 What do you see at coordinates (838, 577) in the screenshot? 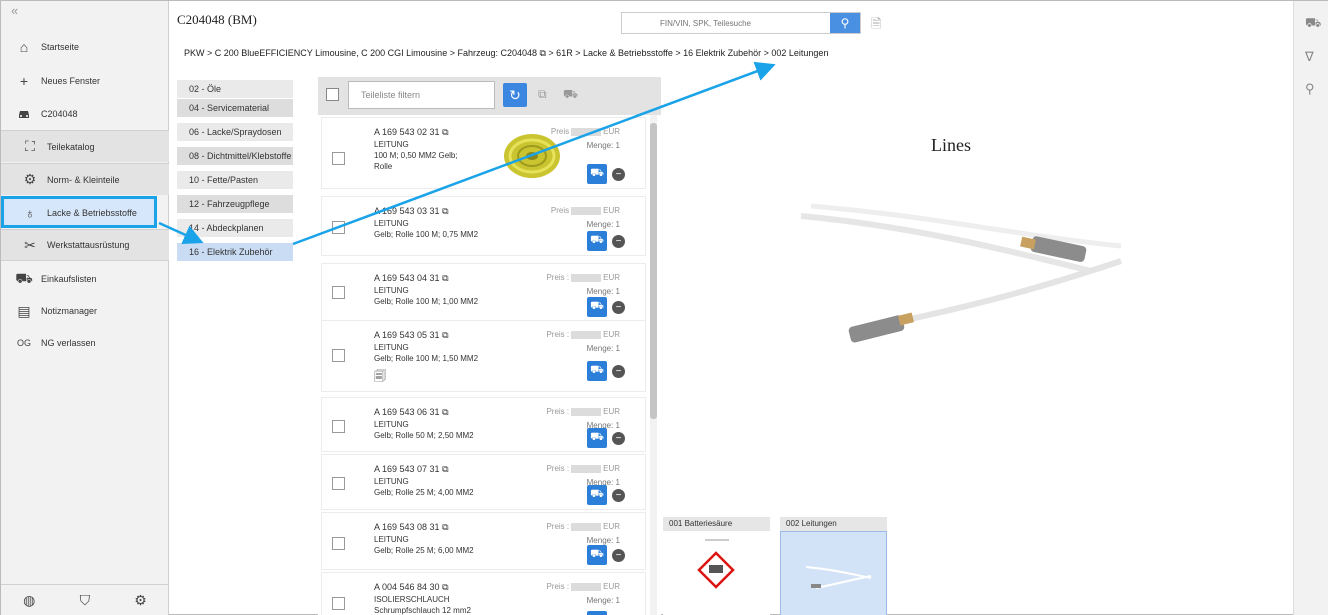
I see `lines-thumbnail-image` at bounding box center [838, 577].